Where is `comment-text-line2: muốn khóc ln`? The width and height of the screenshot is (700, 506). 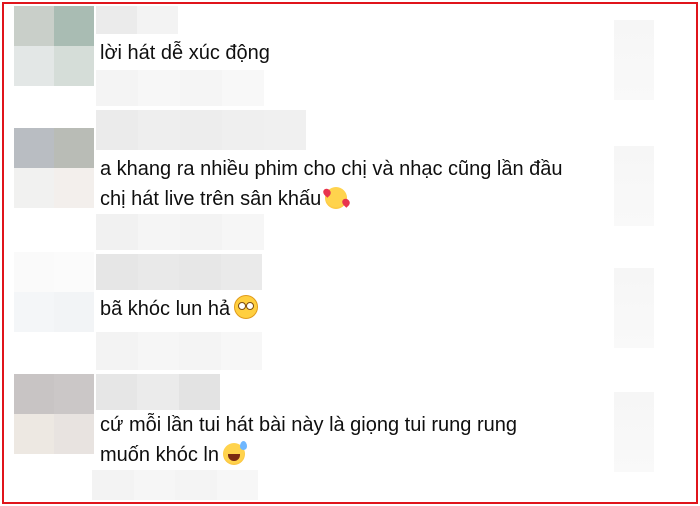 comment-text-line2: muốn khóc ln is located at coordinates (173, 455).